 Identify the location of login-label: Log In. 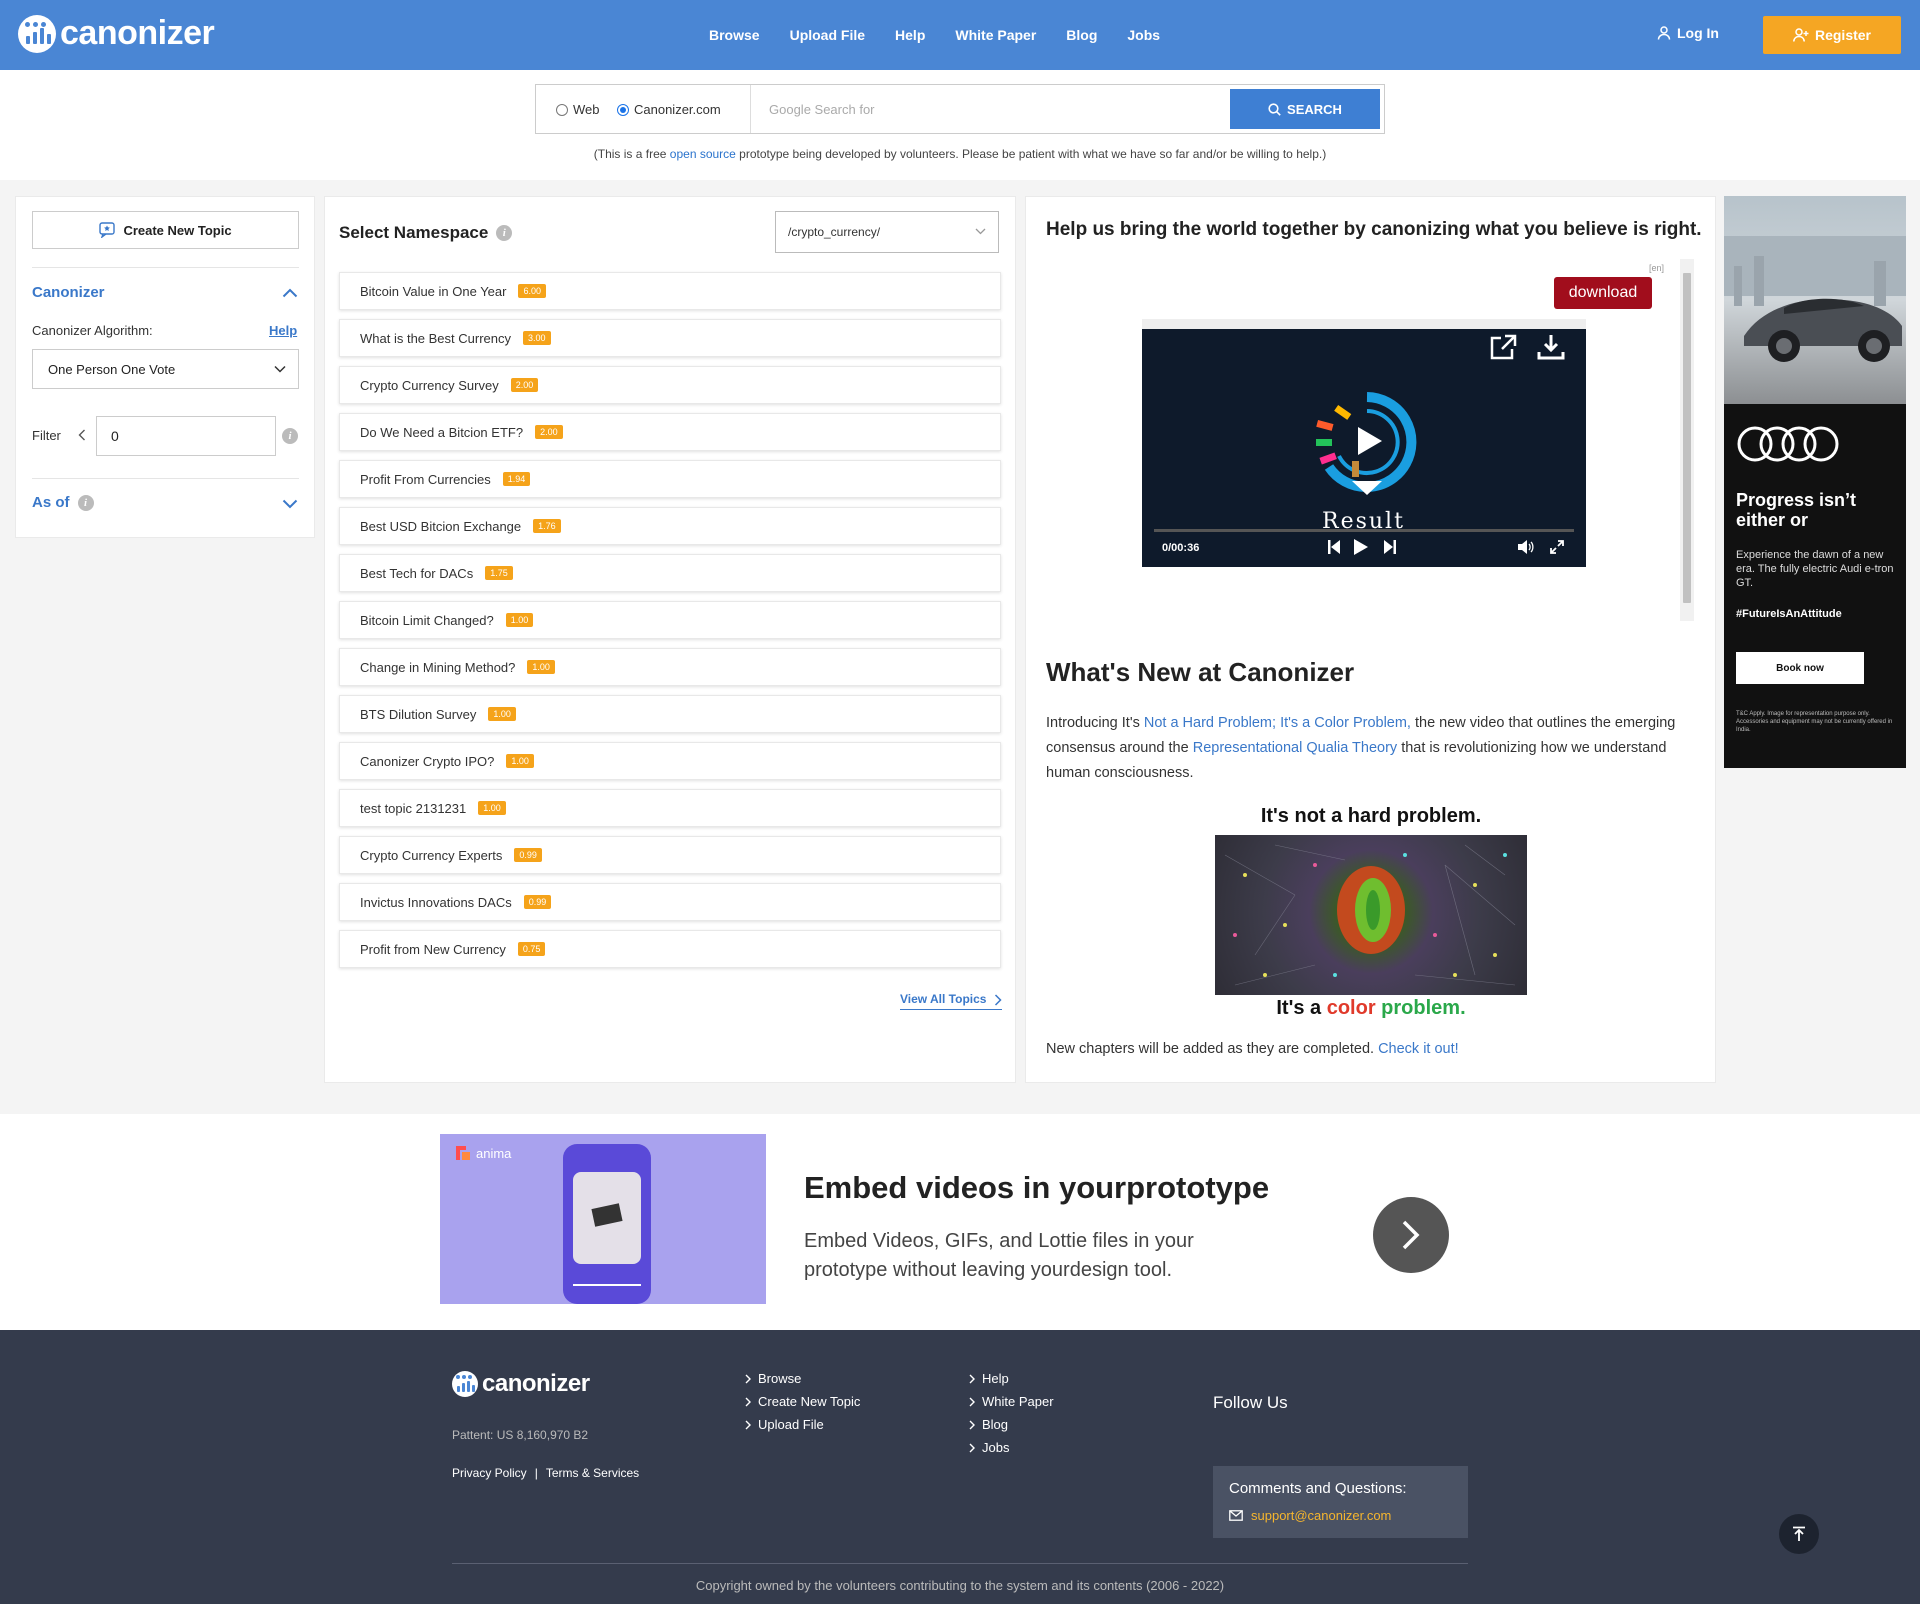
(1698, 33).